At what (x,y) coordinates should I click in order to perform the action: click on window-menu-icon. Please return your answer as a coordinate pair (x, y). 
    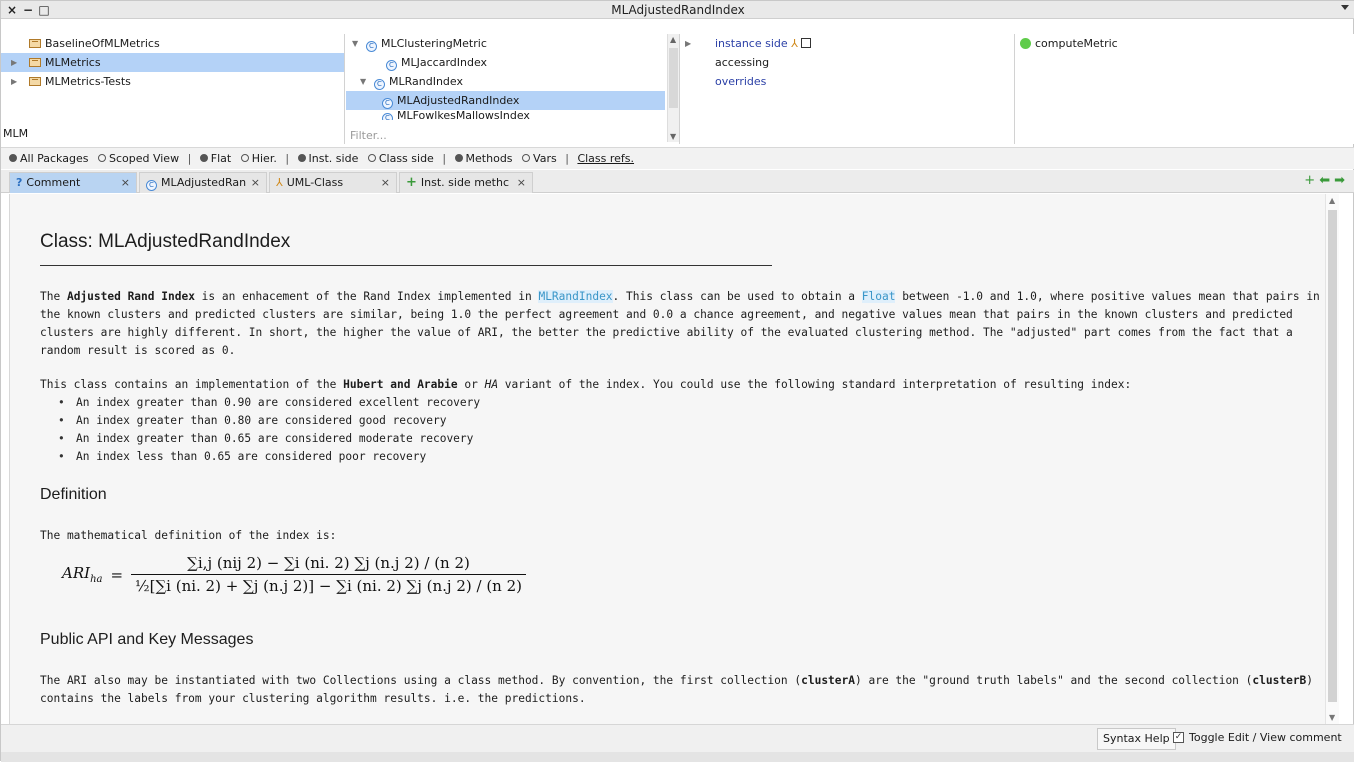
    Looking at the image, I should click on (1345, 7).